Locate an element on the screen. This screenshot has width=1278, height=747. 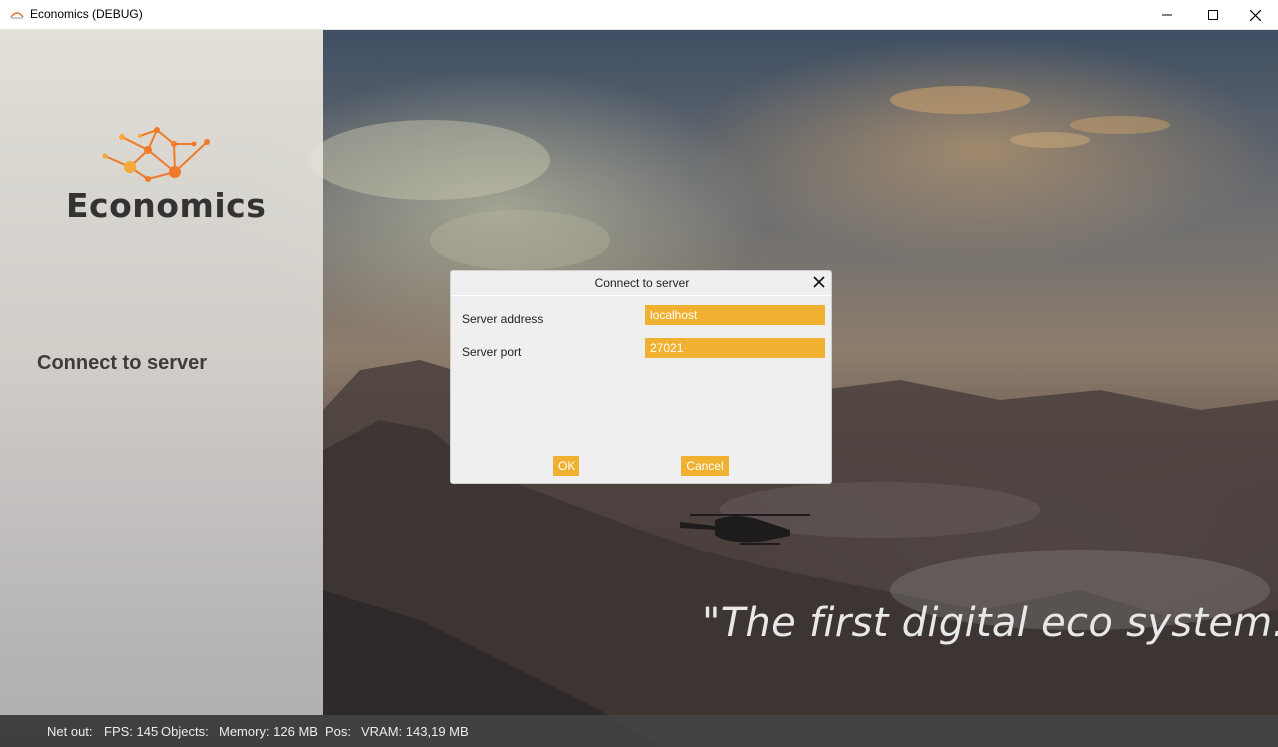
dialog-title: Connect to server is located at coordinates (642, 283).